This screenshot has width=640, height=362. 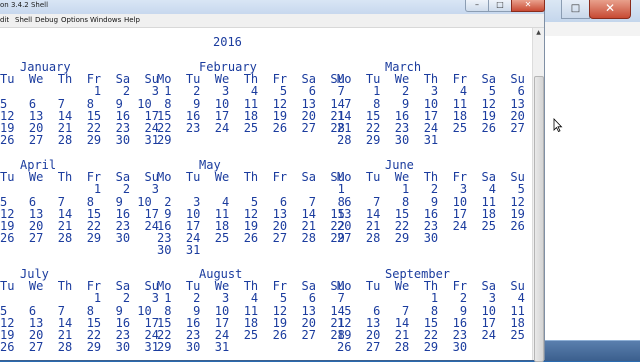 I want to click on minimize-button: –, so click(x=477, y=6).